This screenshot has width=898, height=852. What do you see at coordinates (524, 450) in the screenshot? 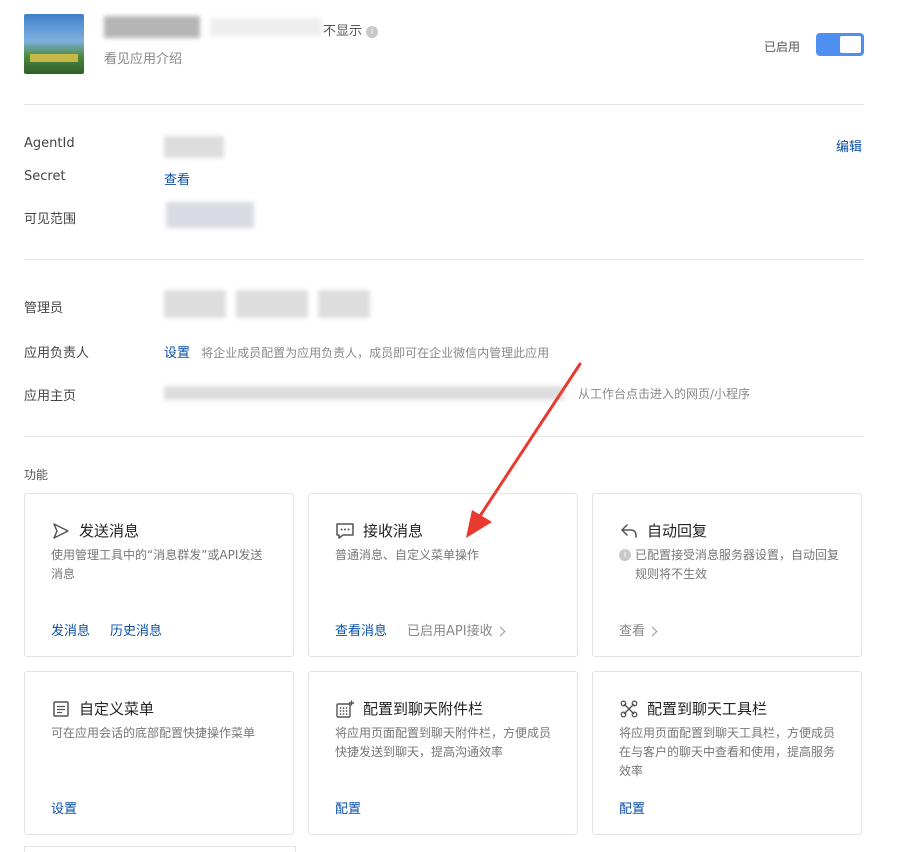
I see `annotation-arrow` at bounding box center [524, 450].